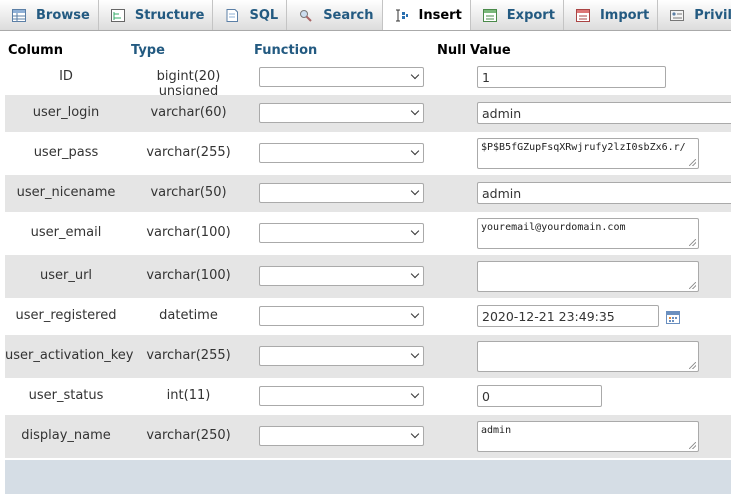 This screenshot has width=731, height=503. What do you see at coordinates (568, 316) in the screenshot?
I see `value-input: 2020-12-21 23:49:35` at bounding box center [568, 316].